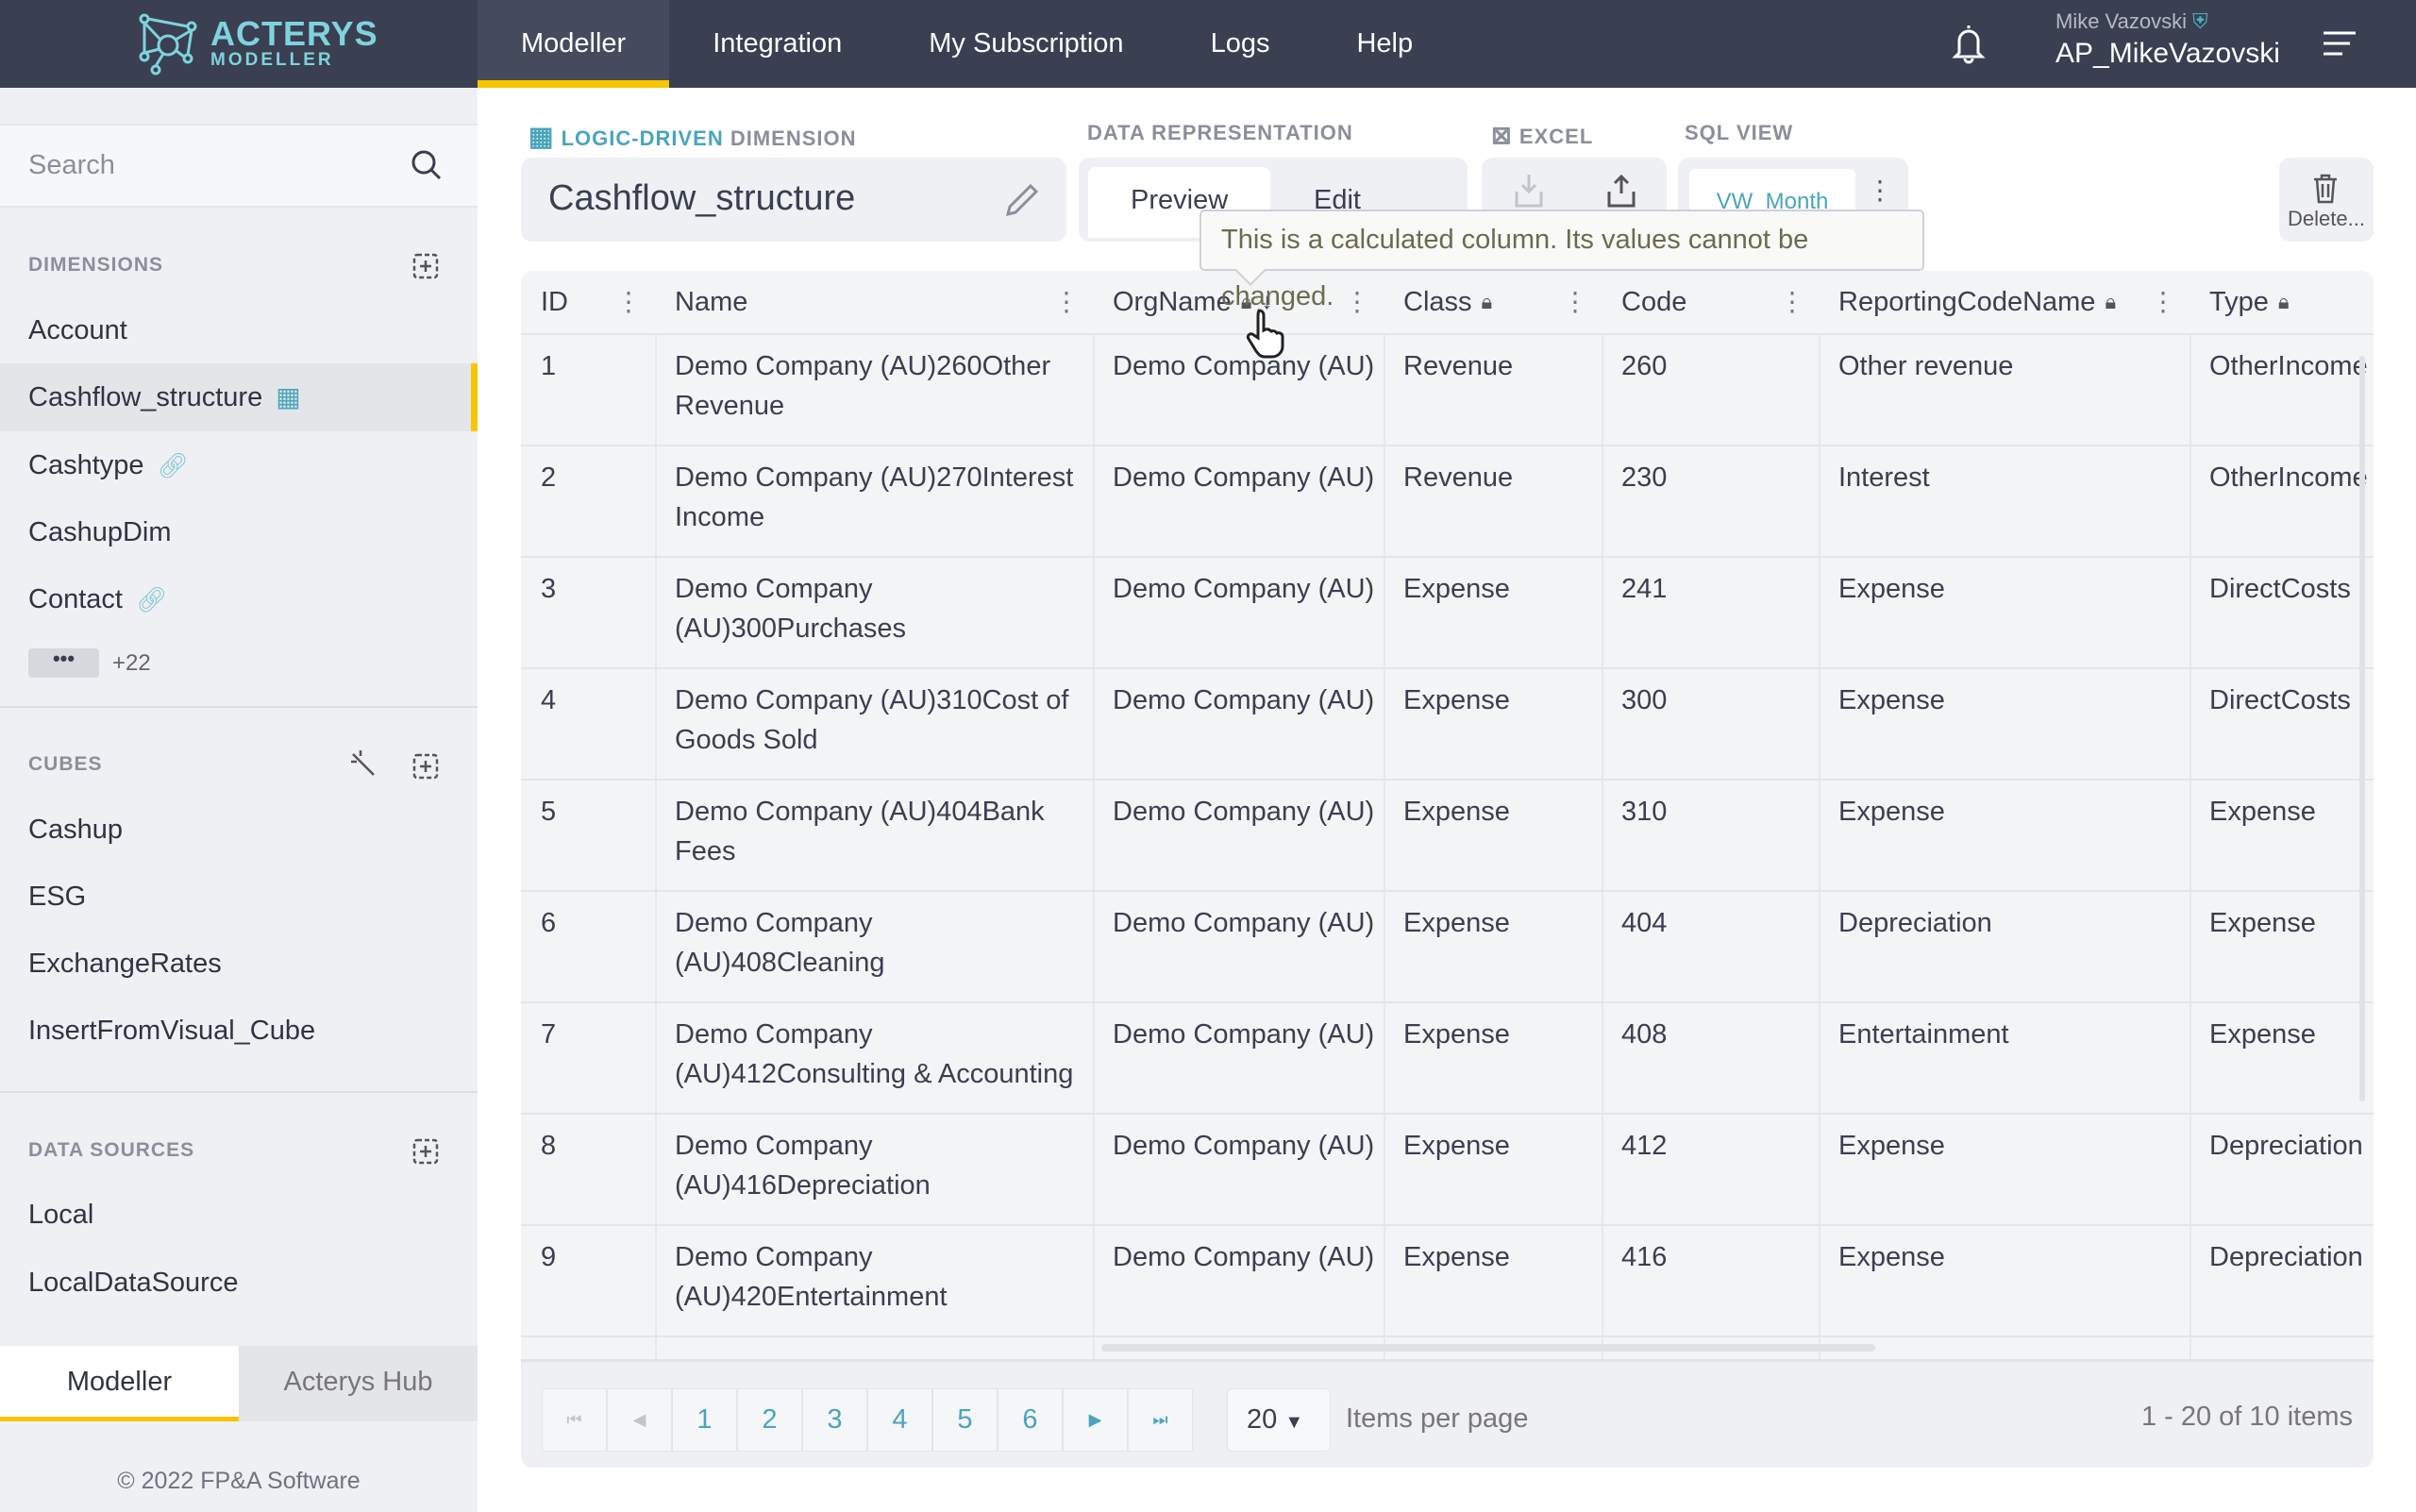 This screenshot has width=2416, height=1512. I want to click on dimension-cashupdim: CashupDim, so click(239, 532).